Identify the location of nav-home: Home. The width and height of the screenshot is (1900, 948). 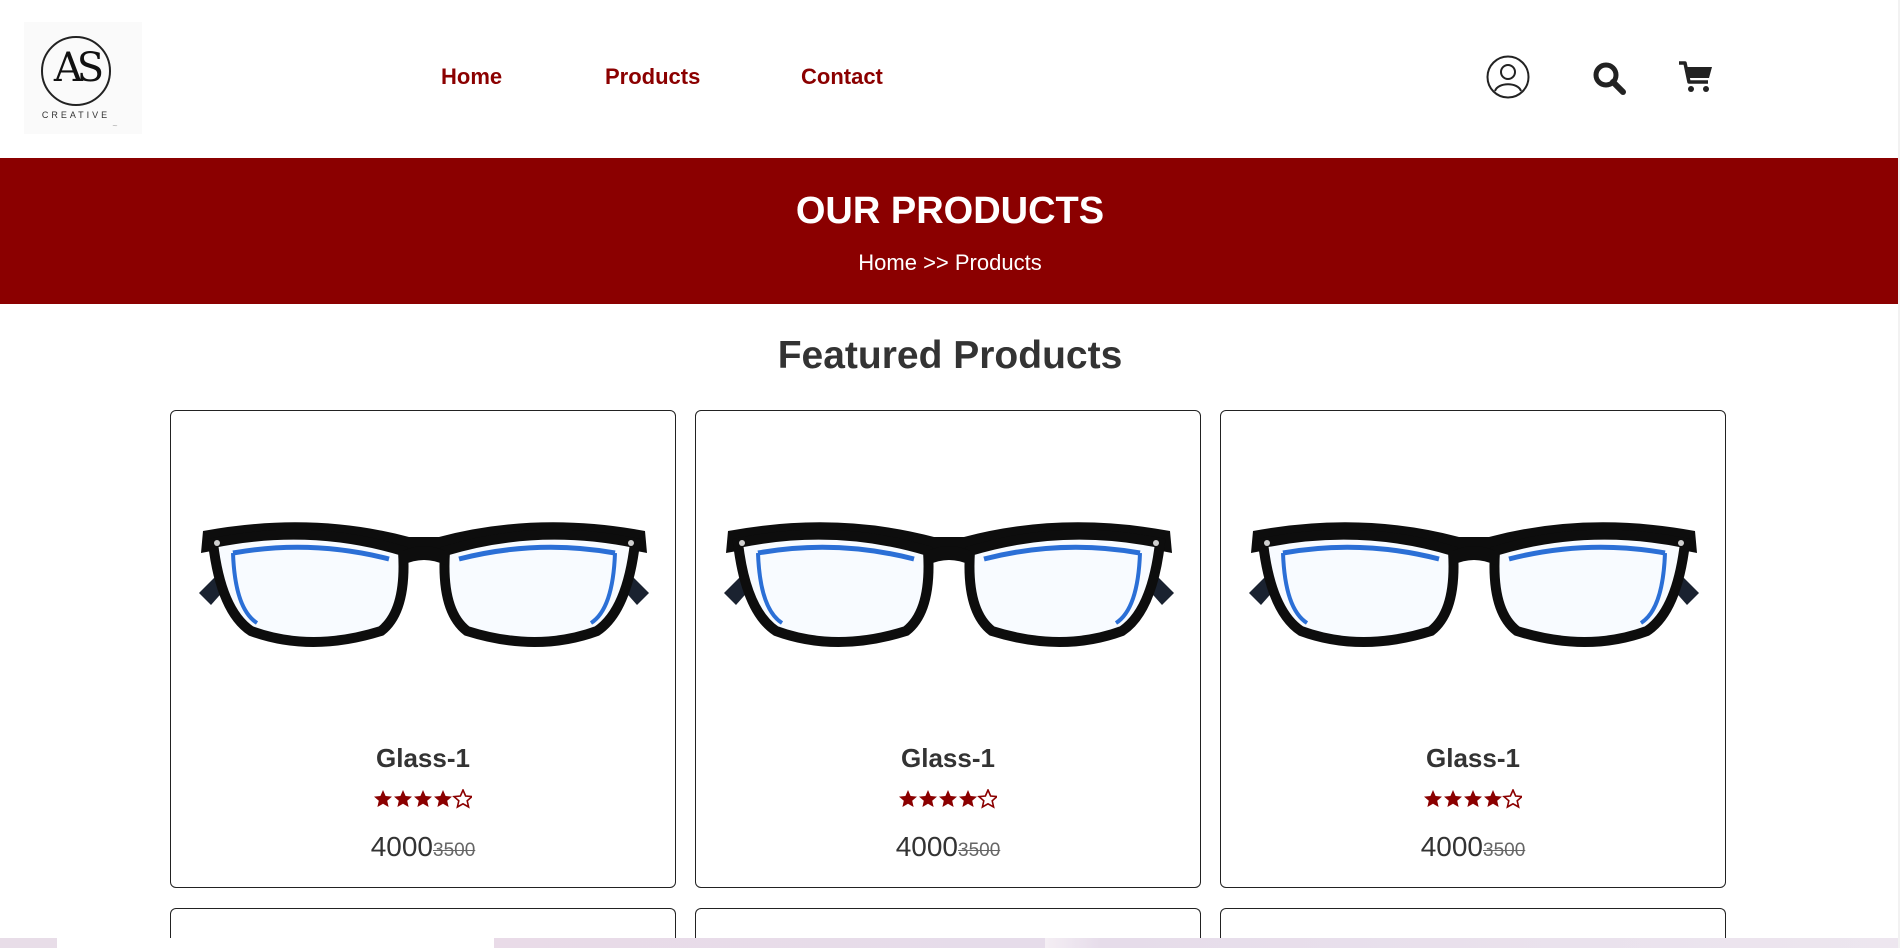
(471, 77).